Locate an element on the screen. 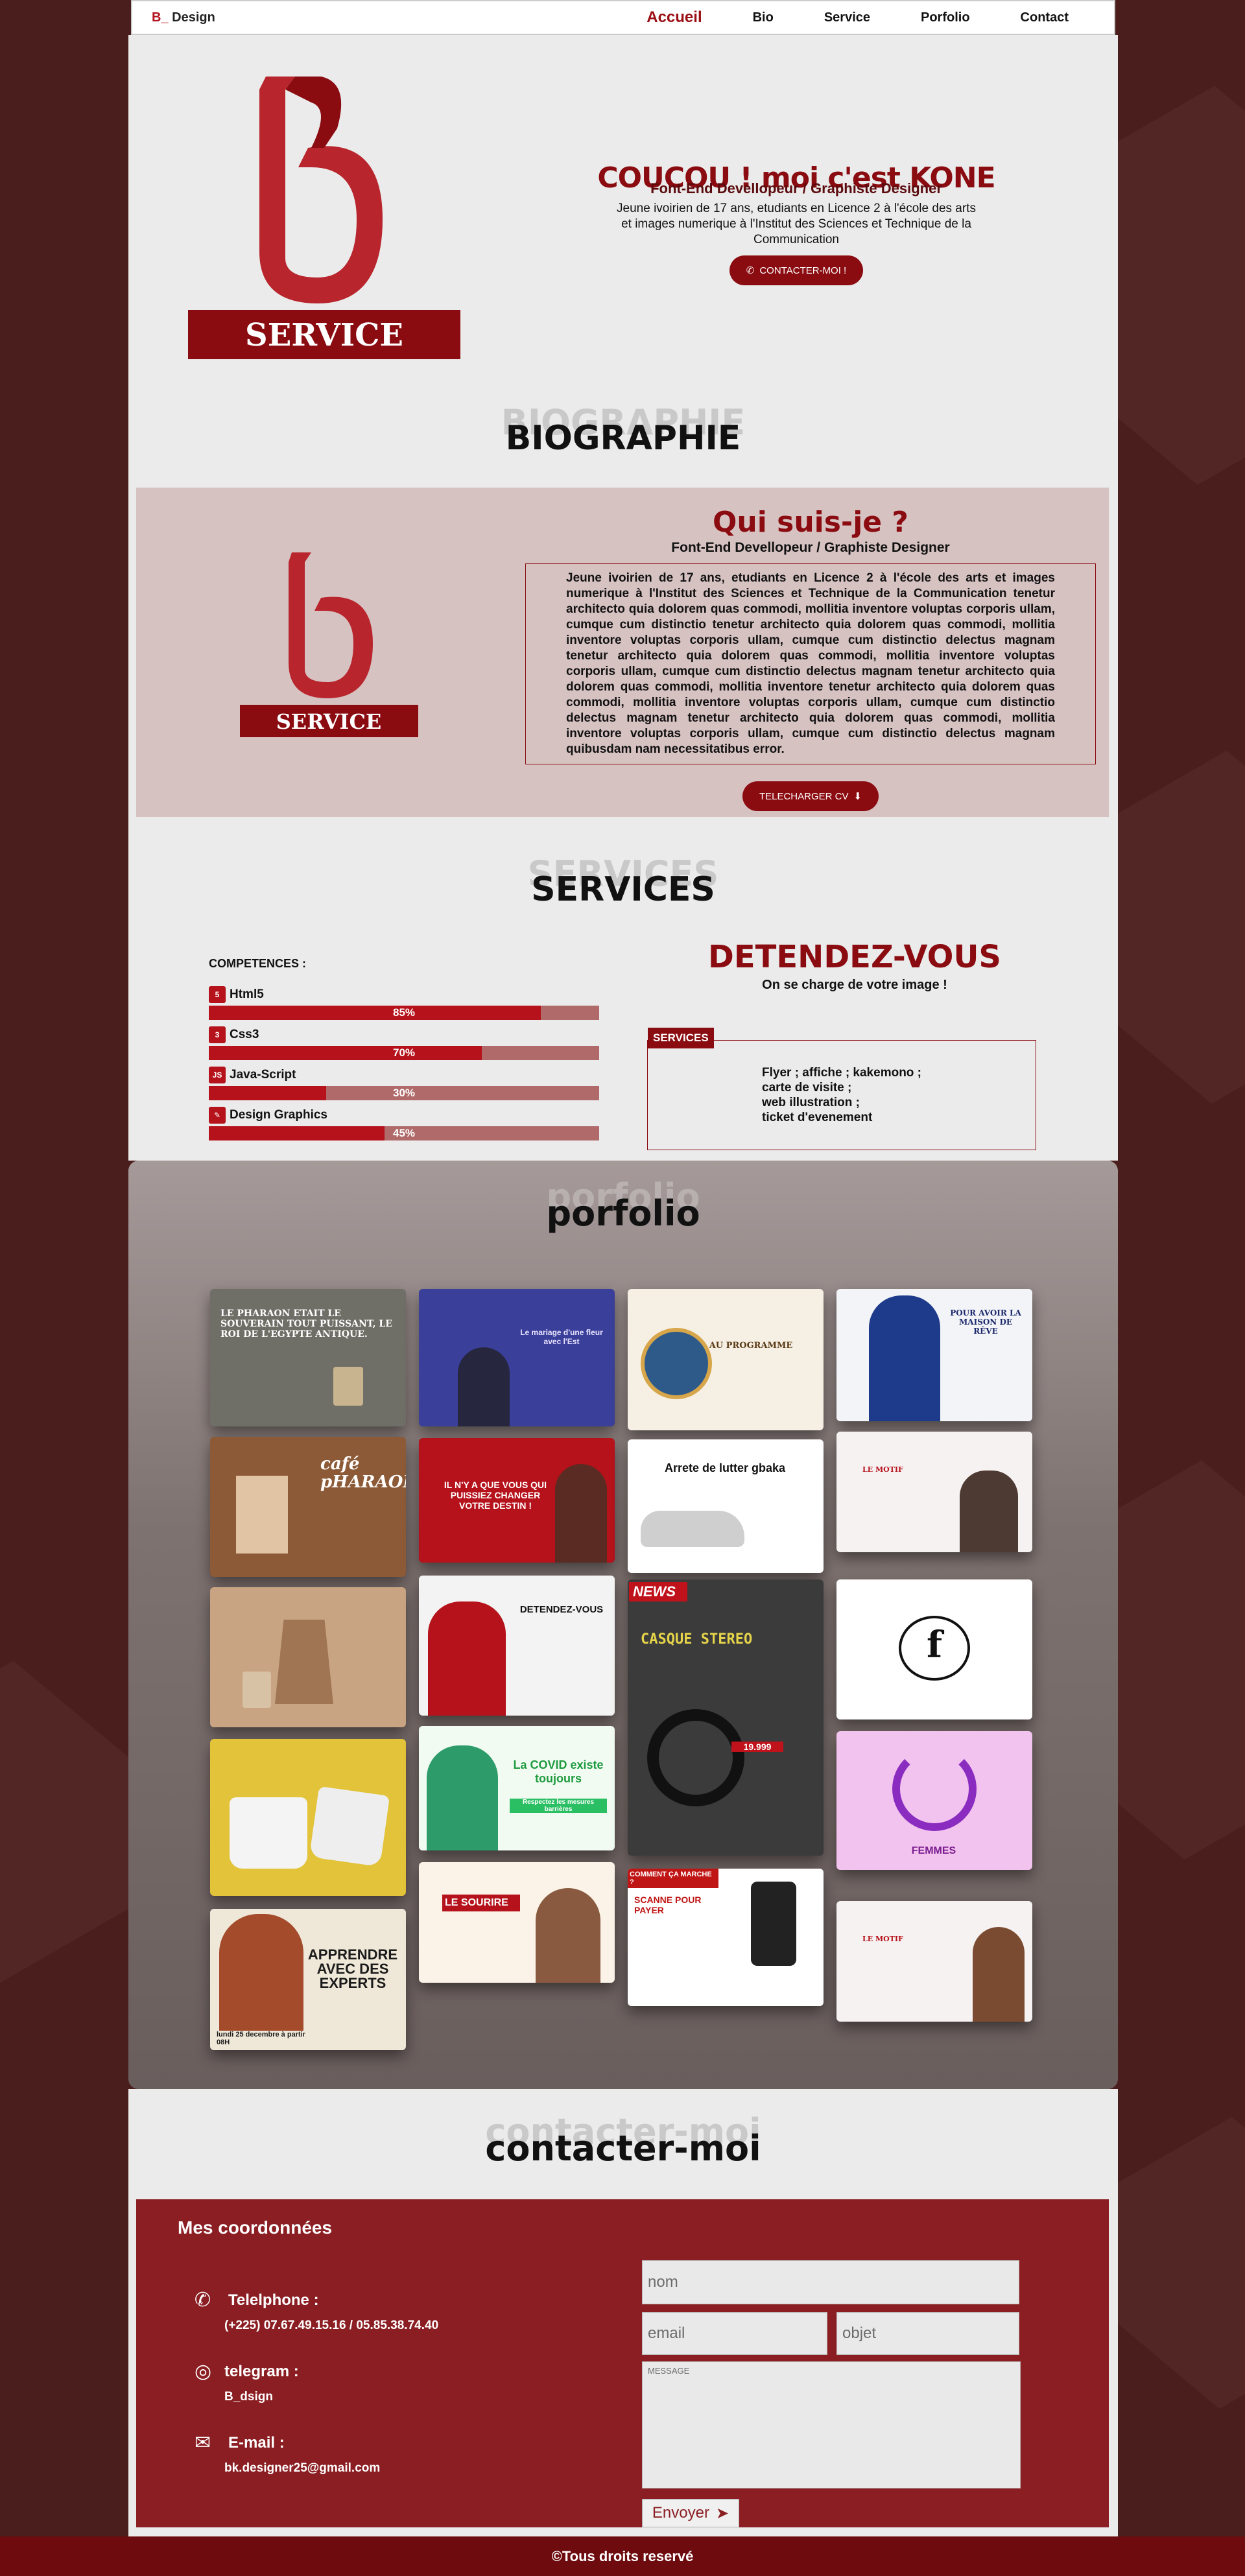  b-service-logo: SERVICE is located at coordinates (324, 218).